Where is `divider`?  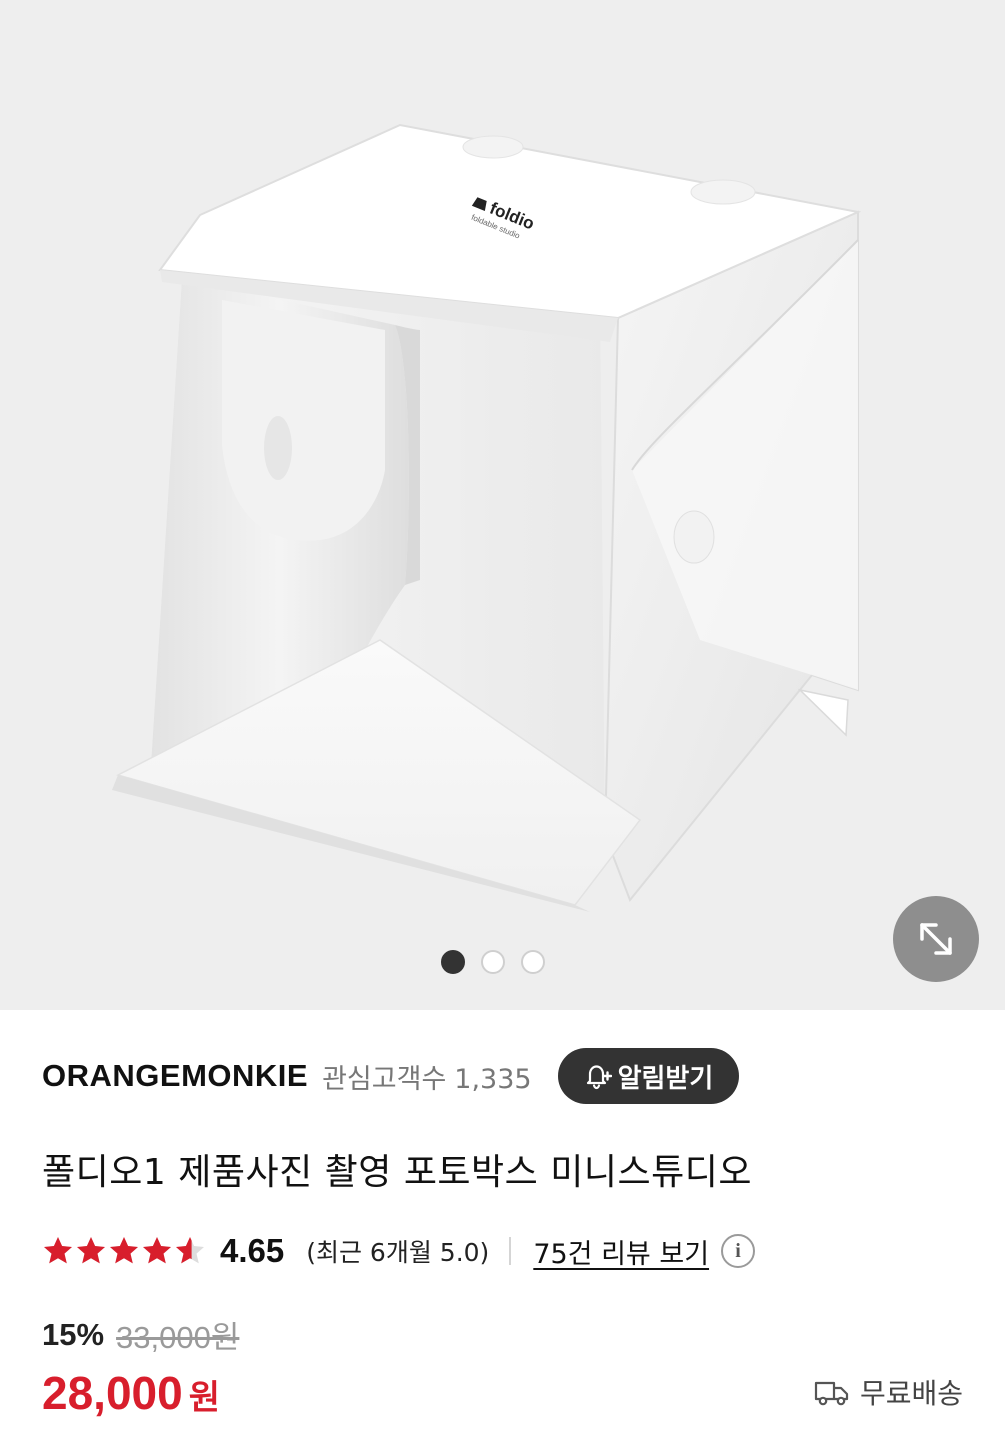
divider is located at coordinates (510, 1251).